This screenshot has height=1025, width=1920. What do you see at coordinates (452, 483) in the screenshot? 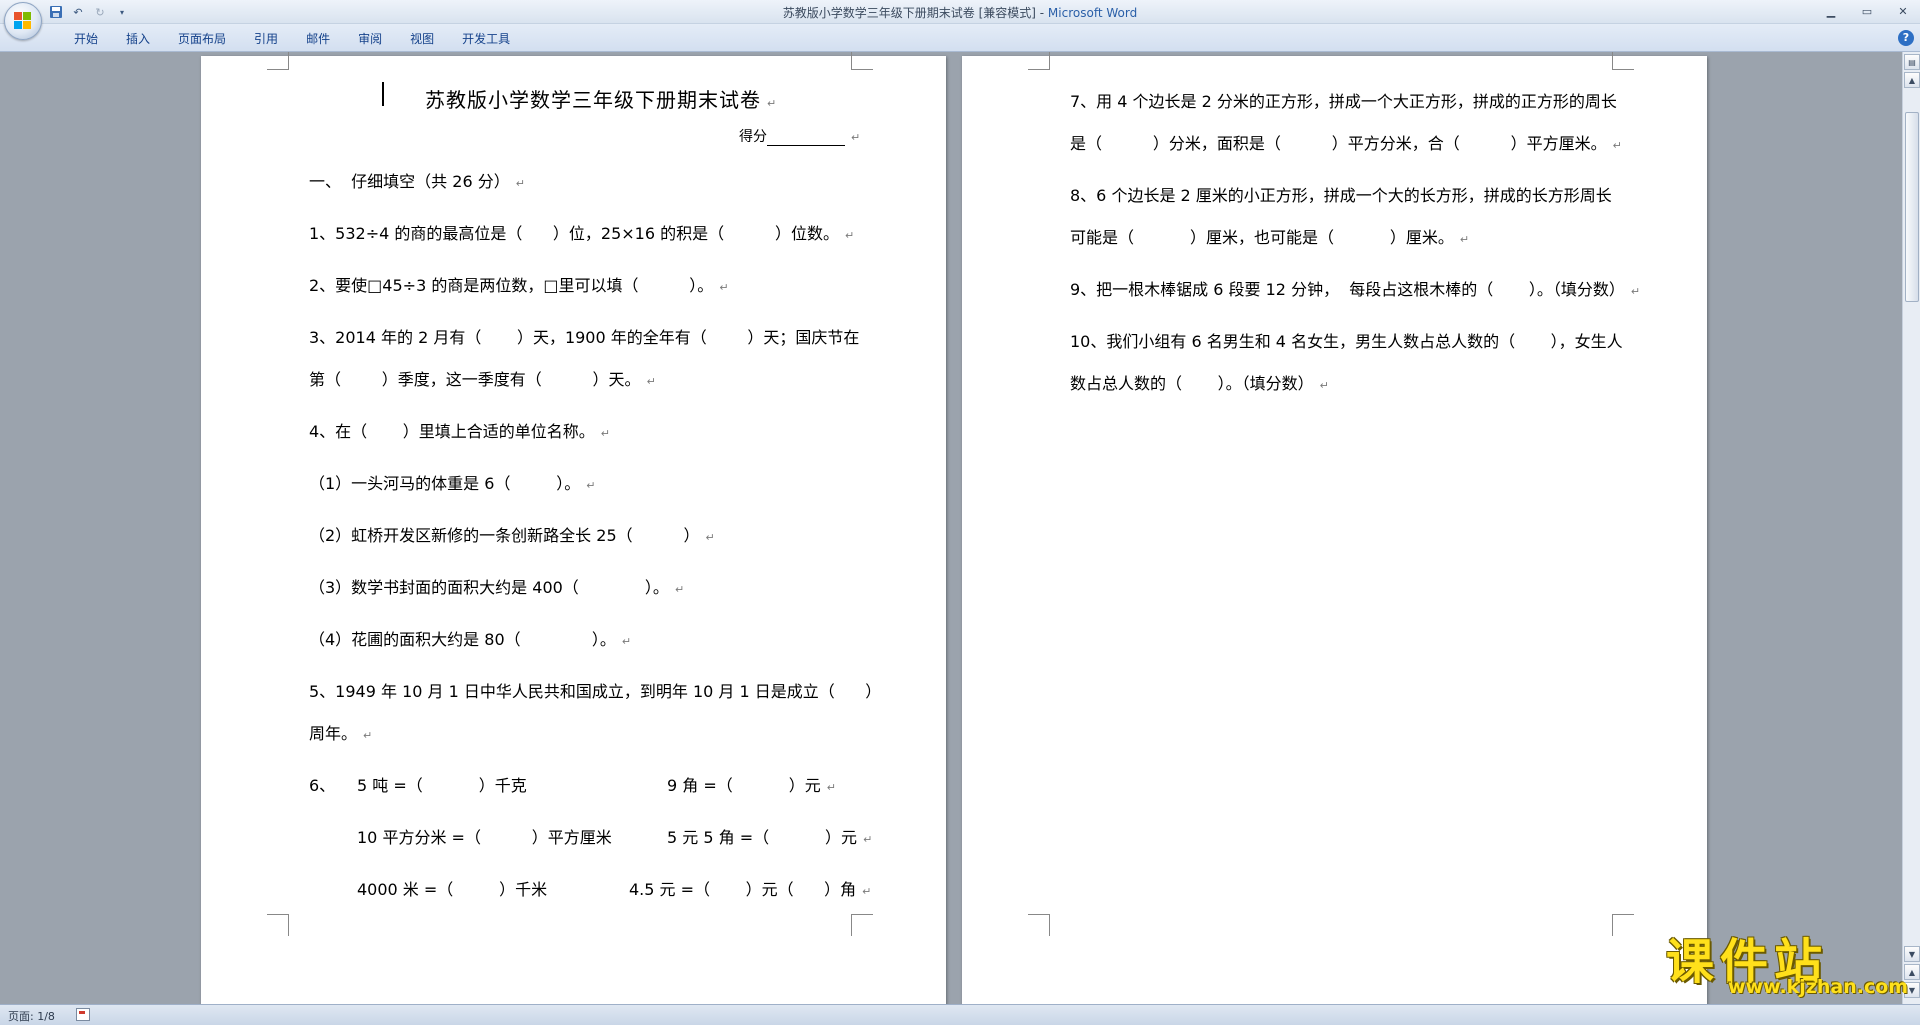
I see `question-4-1: （1）一头河马的体重是 6（ ）。 ↵` at bounding box center [452, 483].